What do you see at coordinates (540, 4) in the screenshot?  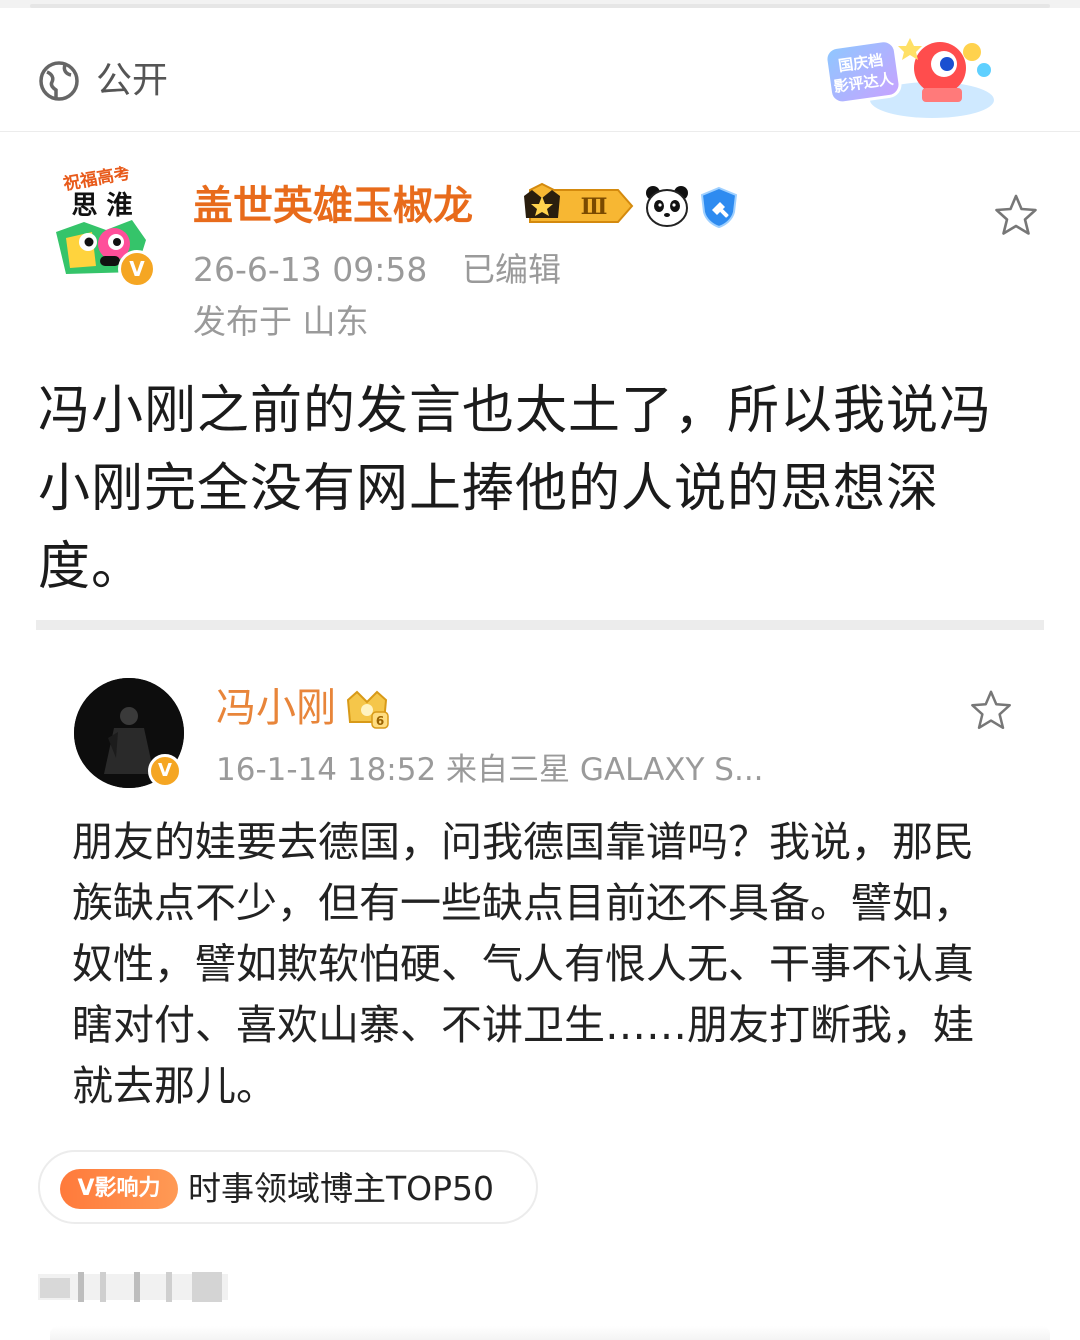 I see `top-divider` at bounding box center [540, 4].